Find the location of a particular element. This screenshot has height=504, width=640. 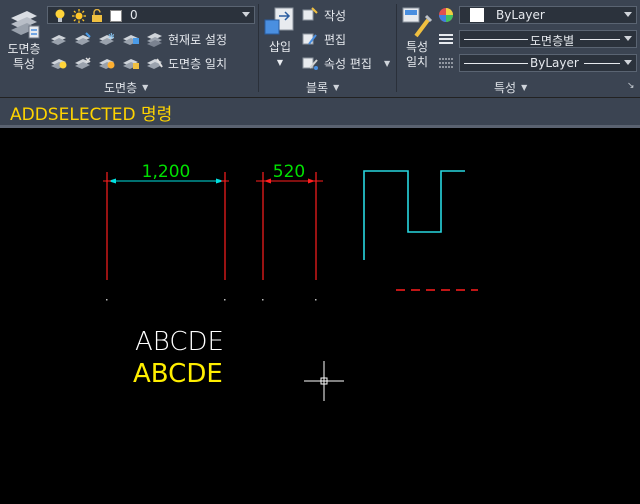

properties-panel-title-text: 특성 is located at coordinates (505, 87).